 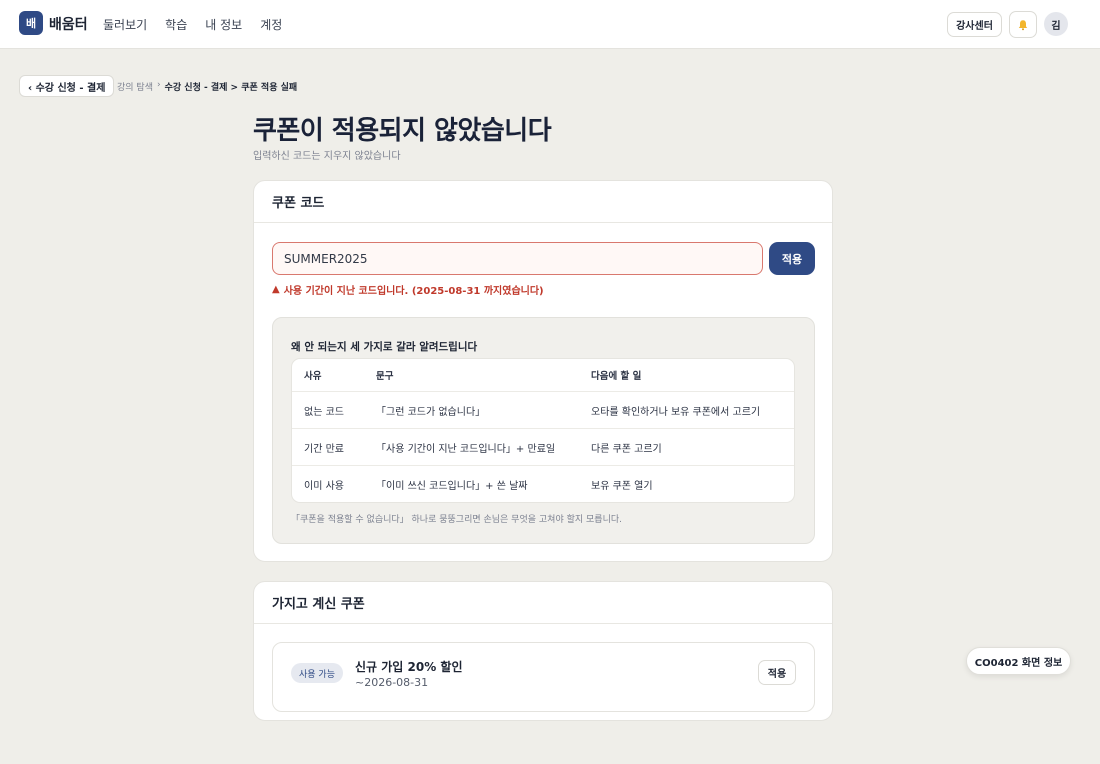 What do you see at coordinates (313, 376) in the screenshot?
I see `column-header-reason: 사유` at bounding box center [313, 376].